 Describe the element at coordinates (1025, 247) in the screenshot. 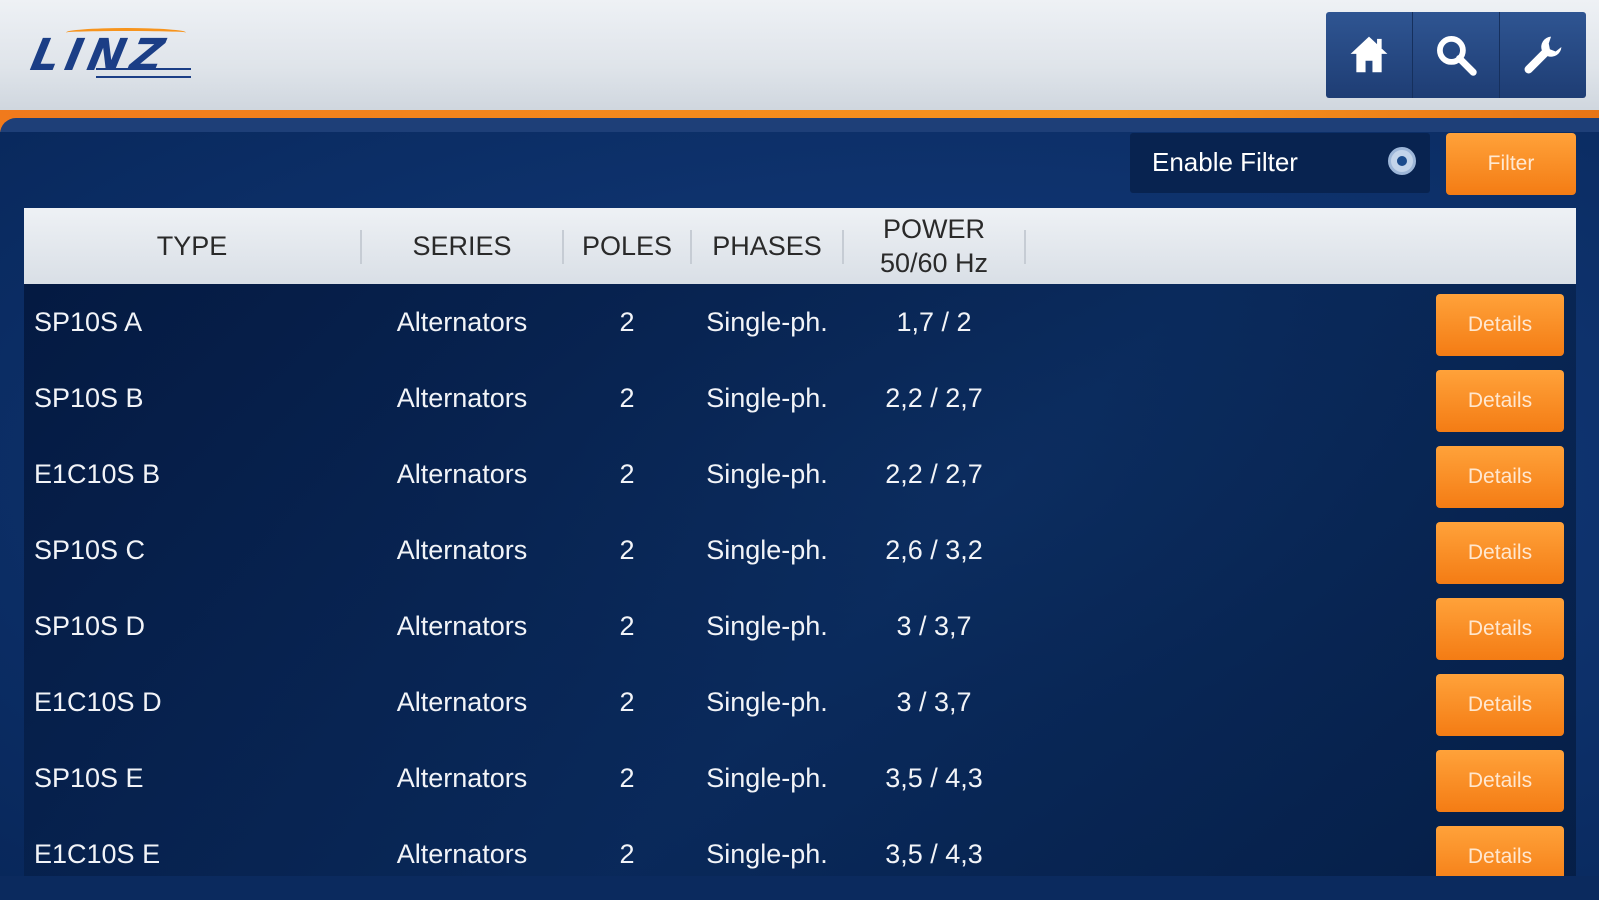

I see `column-divider` at that location.